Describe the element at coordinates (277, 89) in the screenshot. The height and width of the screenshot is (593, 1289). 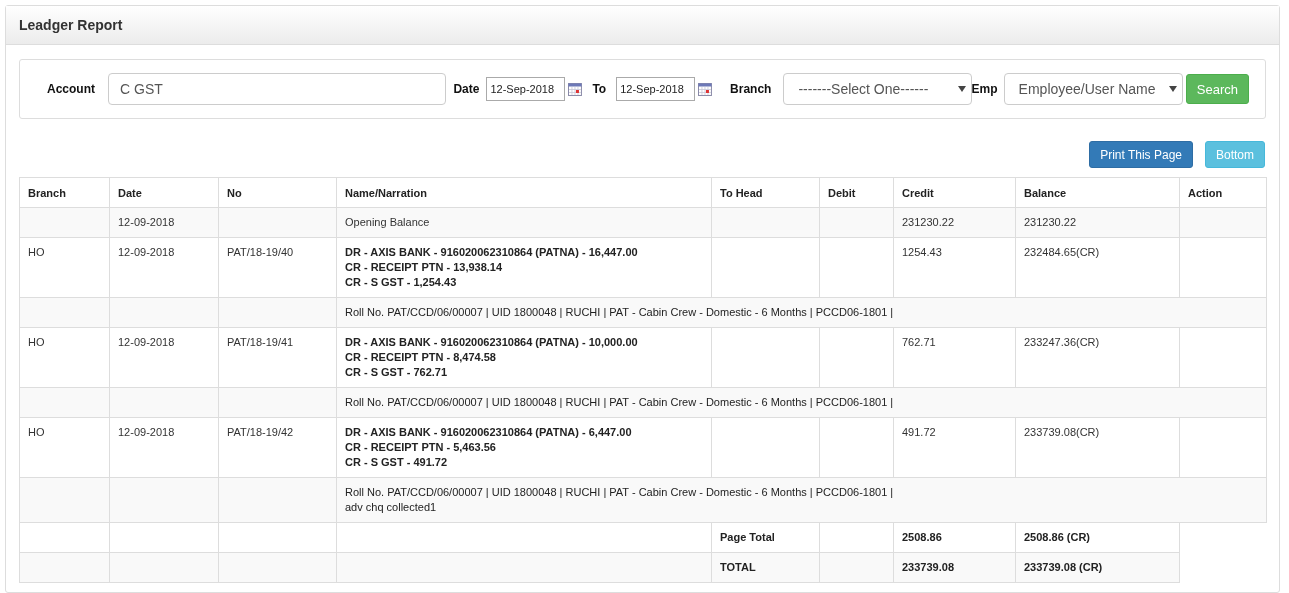
I see `account-field: C GST` at that location.